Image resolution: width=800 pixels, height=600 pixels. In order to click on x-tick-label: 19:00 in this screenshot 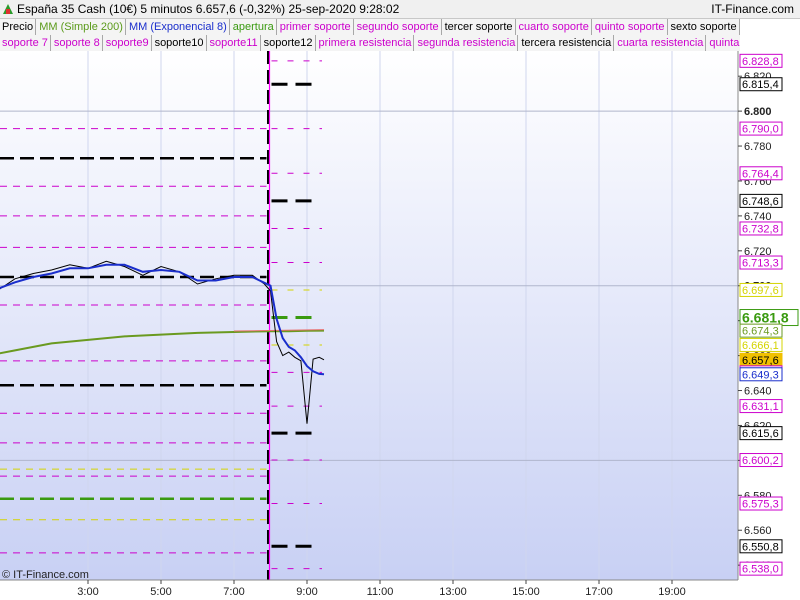, I will do `click(672, 592)`.